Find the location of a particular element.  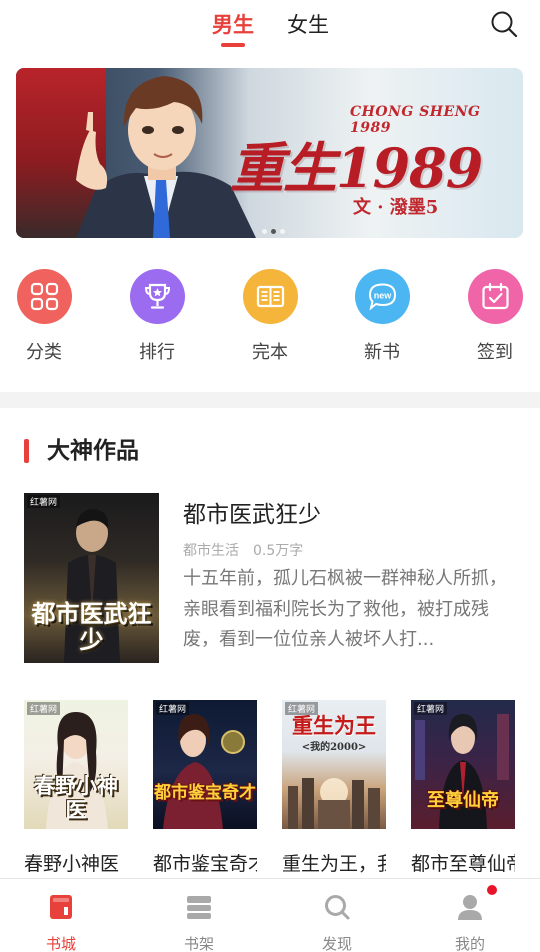

book-cover: 红薯网 春野小神医 is located at coordinates (76, 764).